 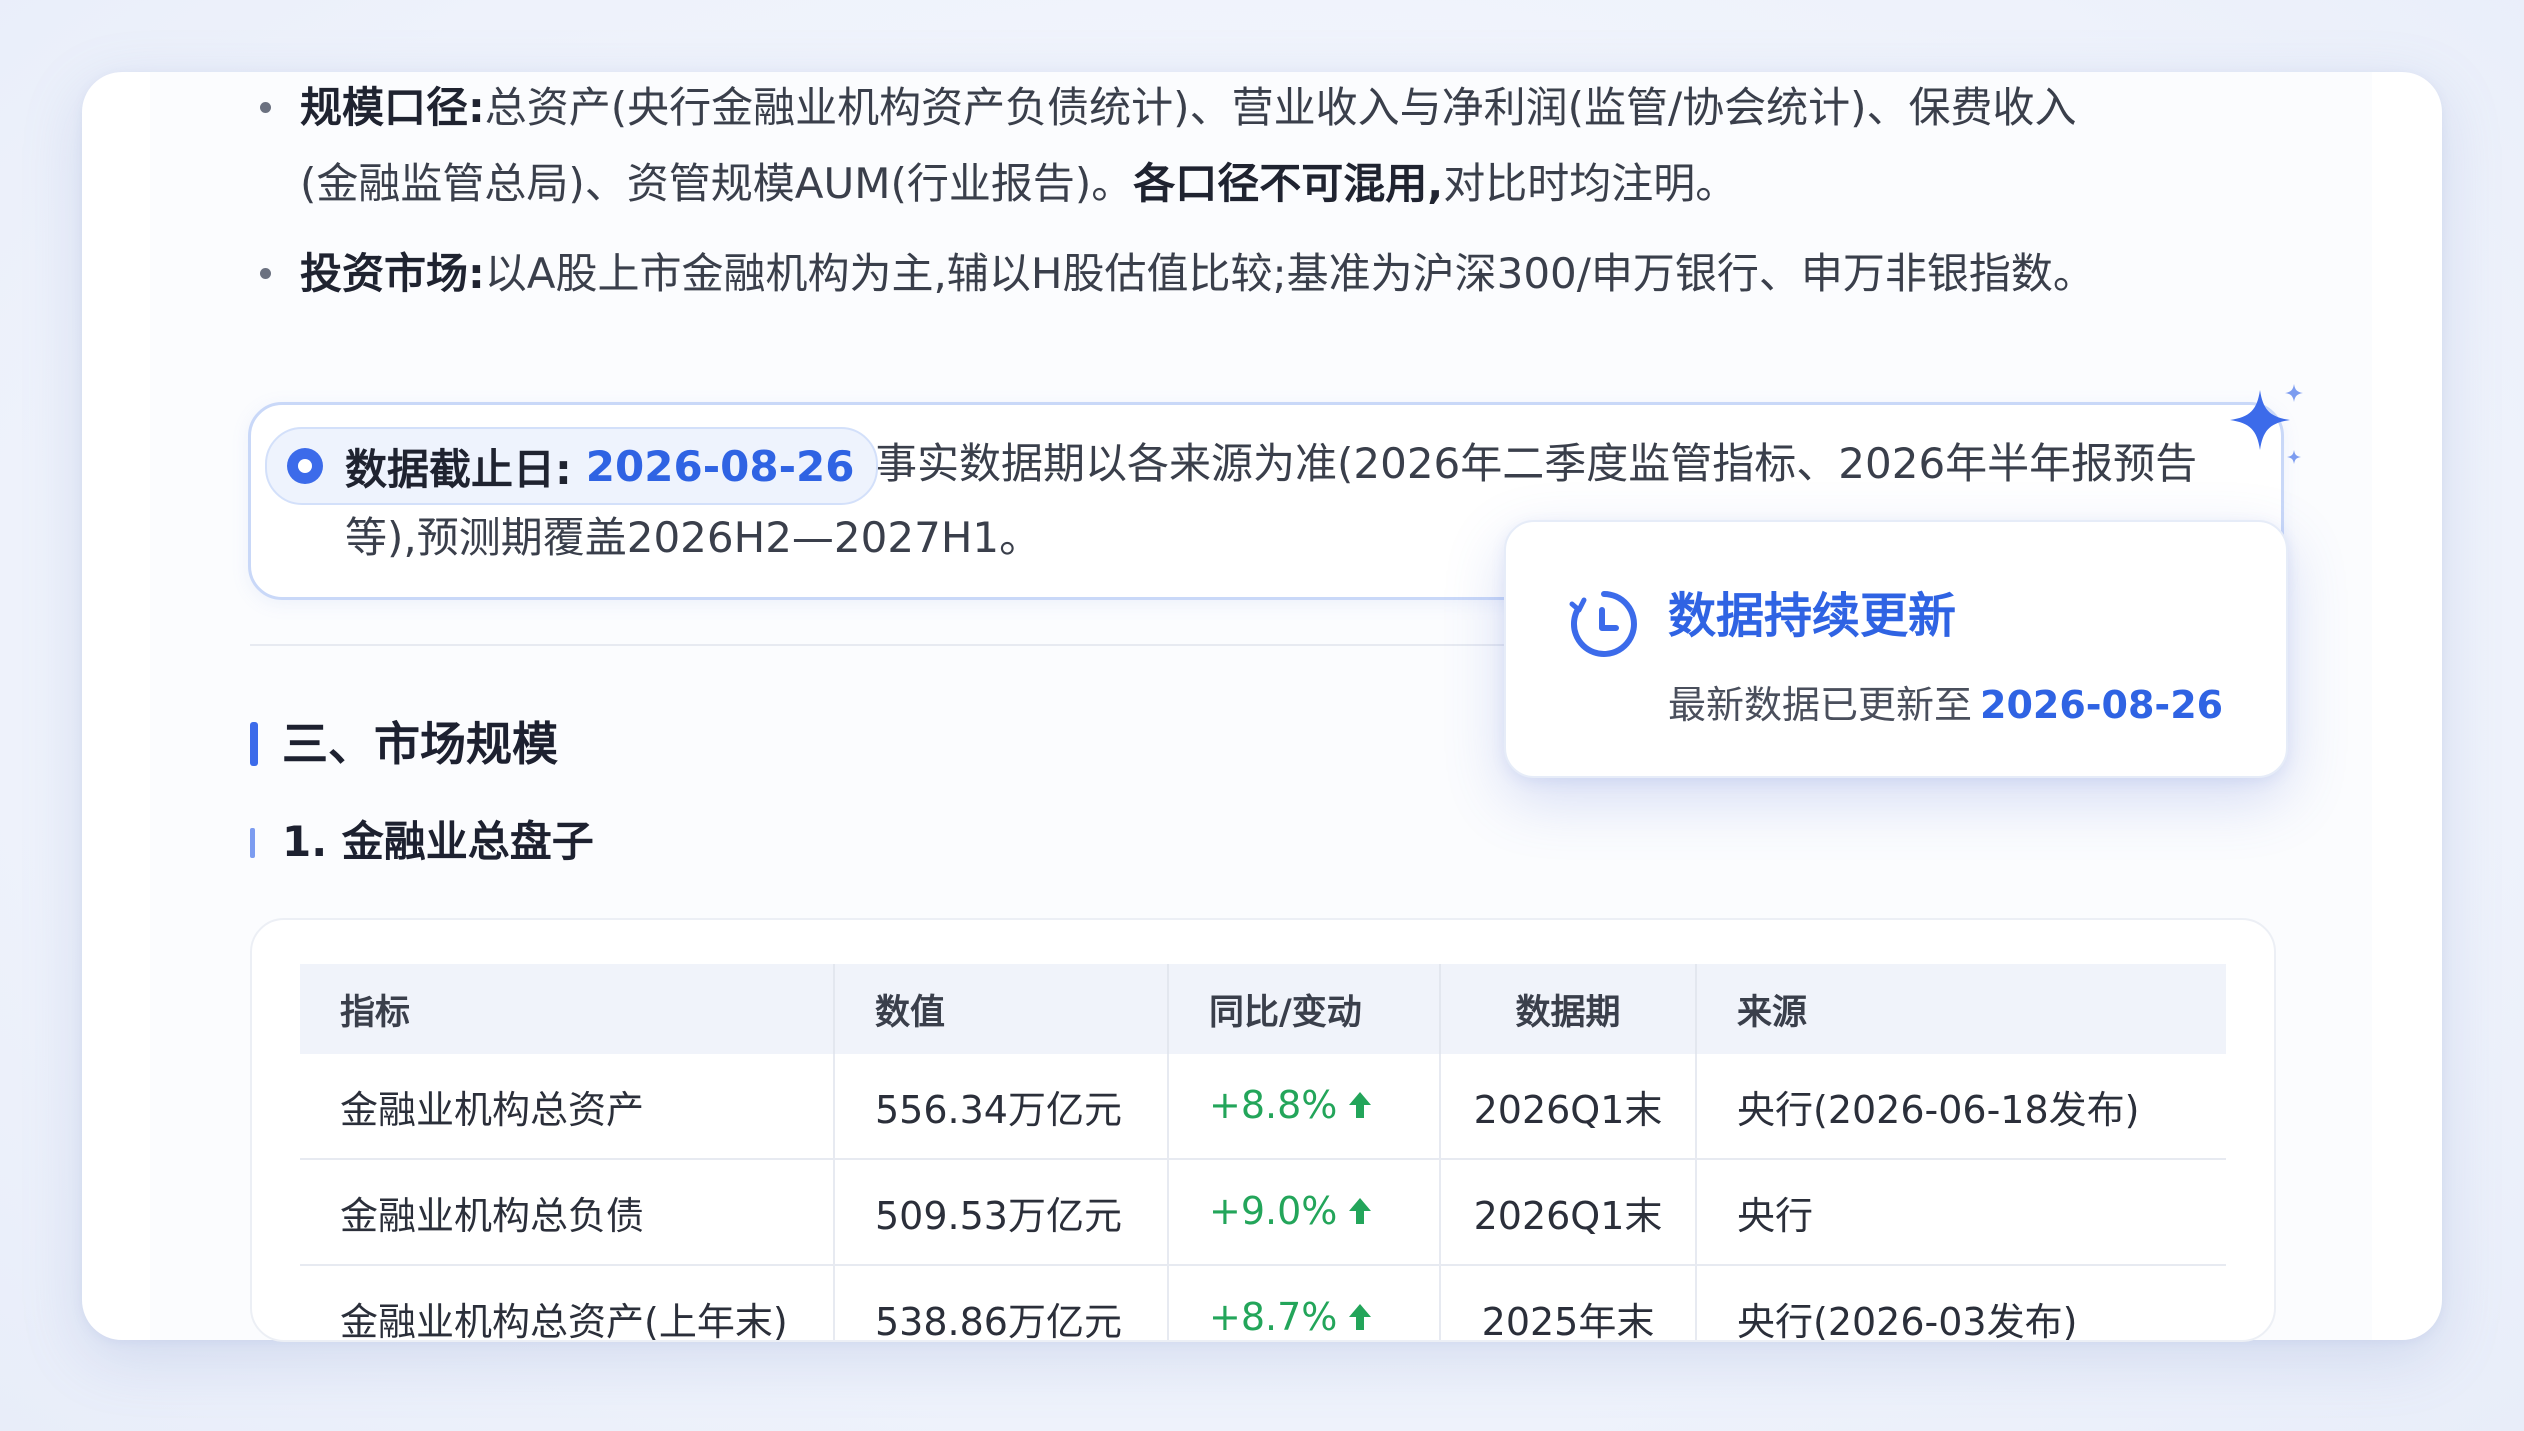 I want to click on cell-source: 央行, so click(x=1961, y=1212).